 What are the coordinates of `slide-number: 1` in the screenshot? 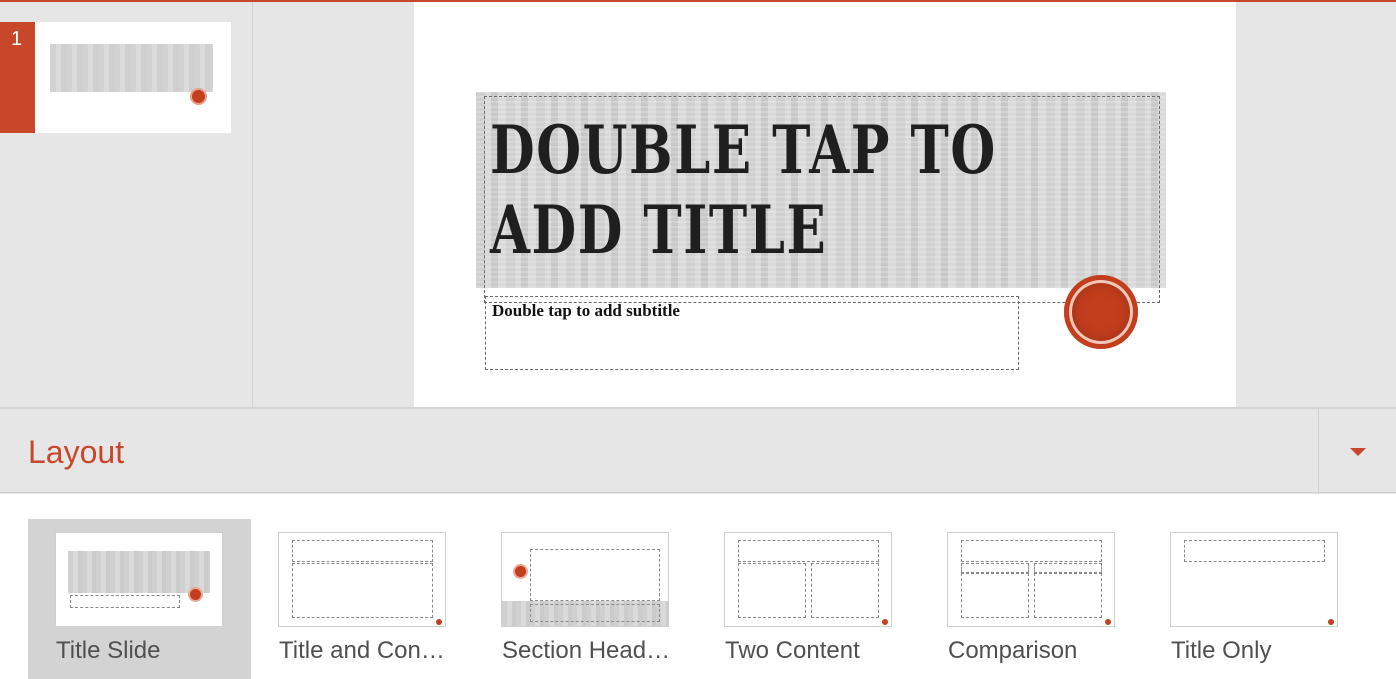 It's located at (17, 39).